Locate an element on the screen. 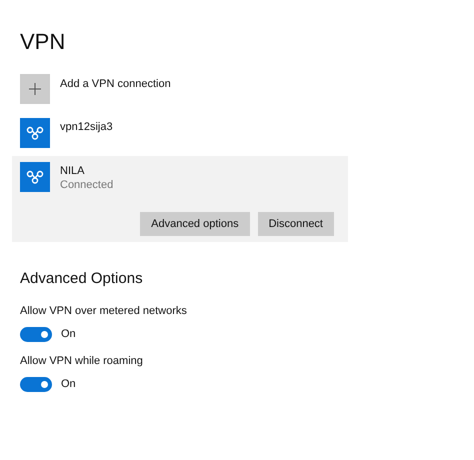 The width and height of the screenshot is (474, 460). vpn-connection-item: NILA Connected Advanced options Disconnect is located at coordinates (180, 199).